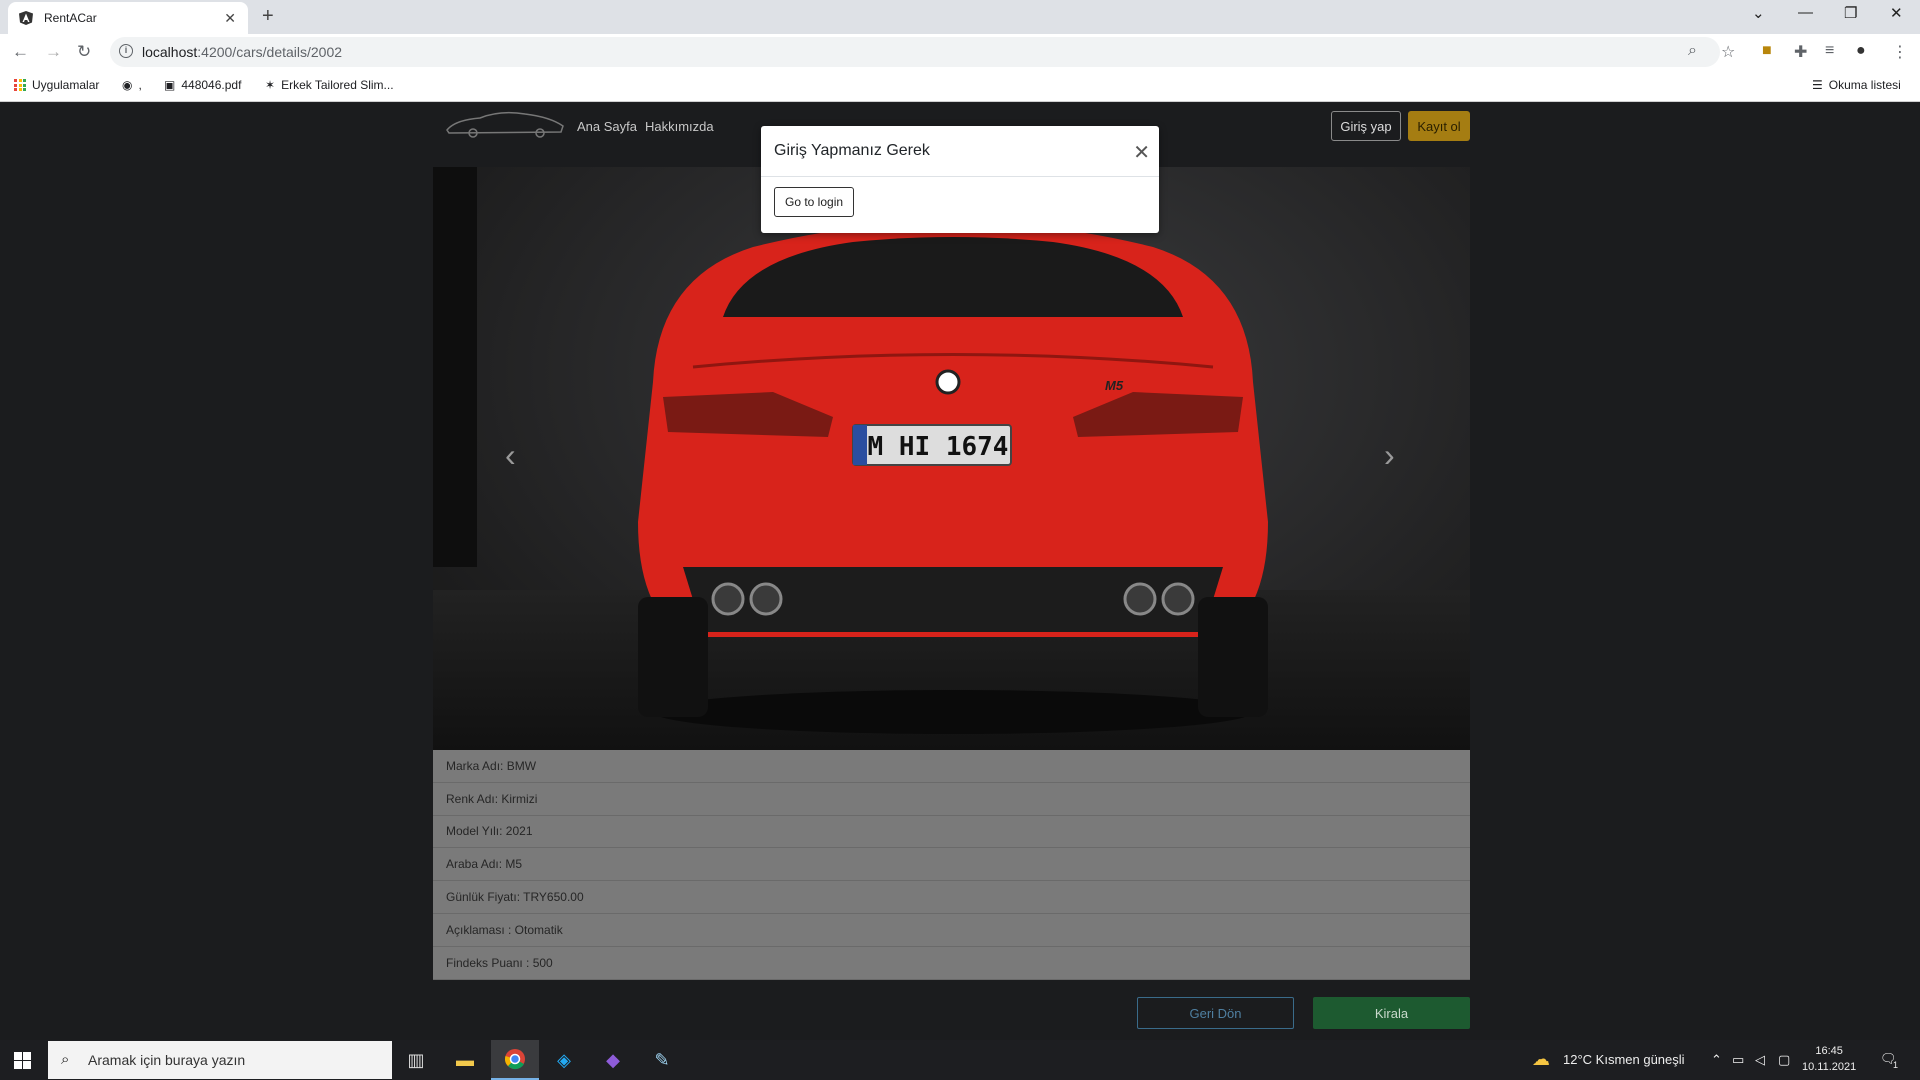 This screenshot has height=1080, width=1920. Describe the element at coordinates (1817, 85) in the screenshot. I see `reading-list-icon: ☰` at that location.